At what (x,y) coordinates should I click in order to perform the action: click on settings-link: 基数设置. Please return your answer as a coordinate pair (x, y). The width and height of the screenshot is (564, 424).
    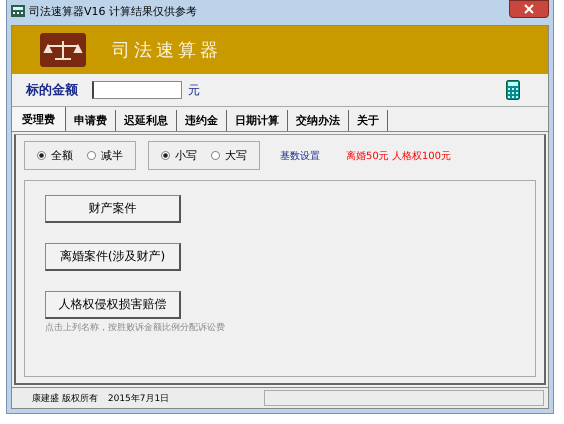
    Looking at the image, I should click on (300, 155).